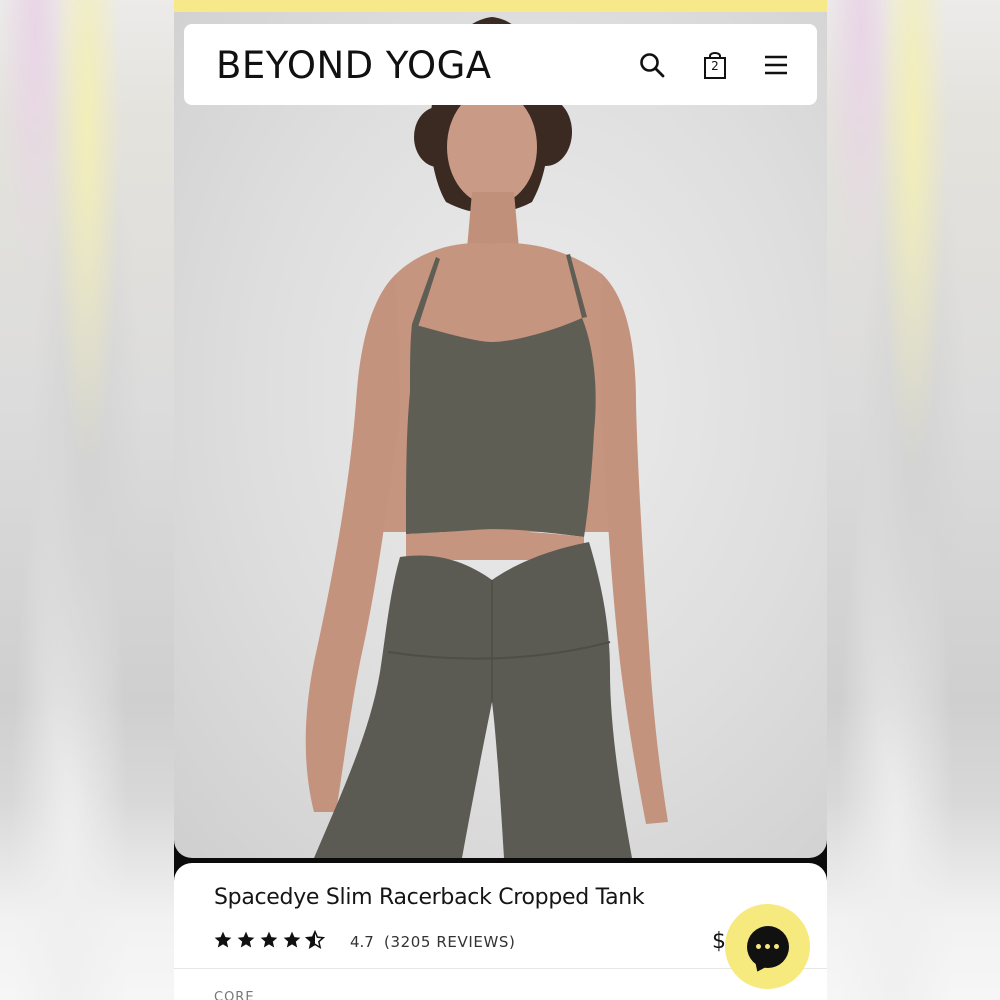  What do you see at coordinates (362, 942) in the screenshot?
I see `rating-value: 4.7` at bounding box center [362, 942].